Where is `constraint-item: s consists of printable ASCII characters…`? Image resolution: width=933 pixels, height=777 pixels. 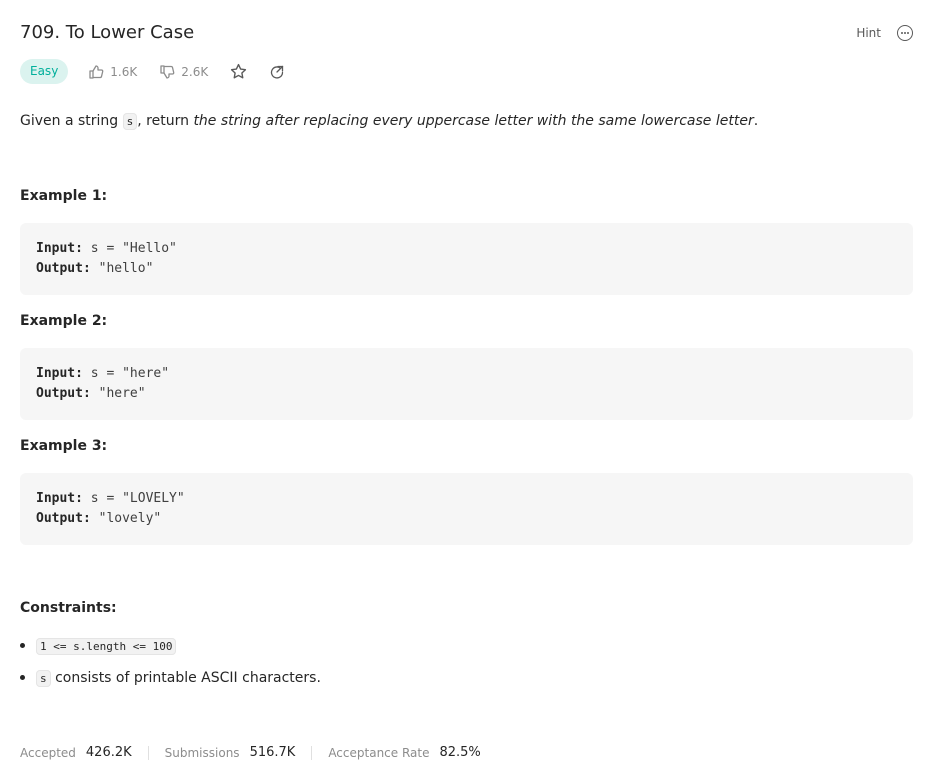 constraint-item: s consists of printable ASCII characters… is located at coordinates (170, 683).